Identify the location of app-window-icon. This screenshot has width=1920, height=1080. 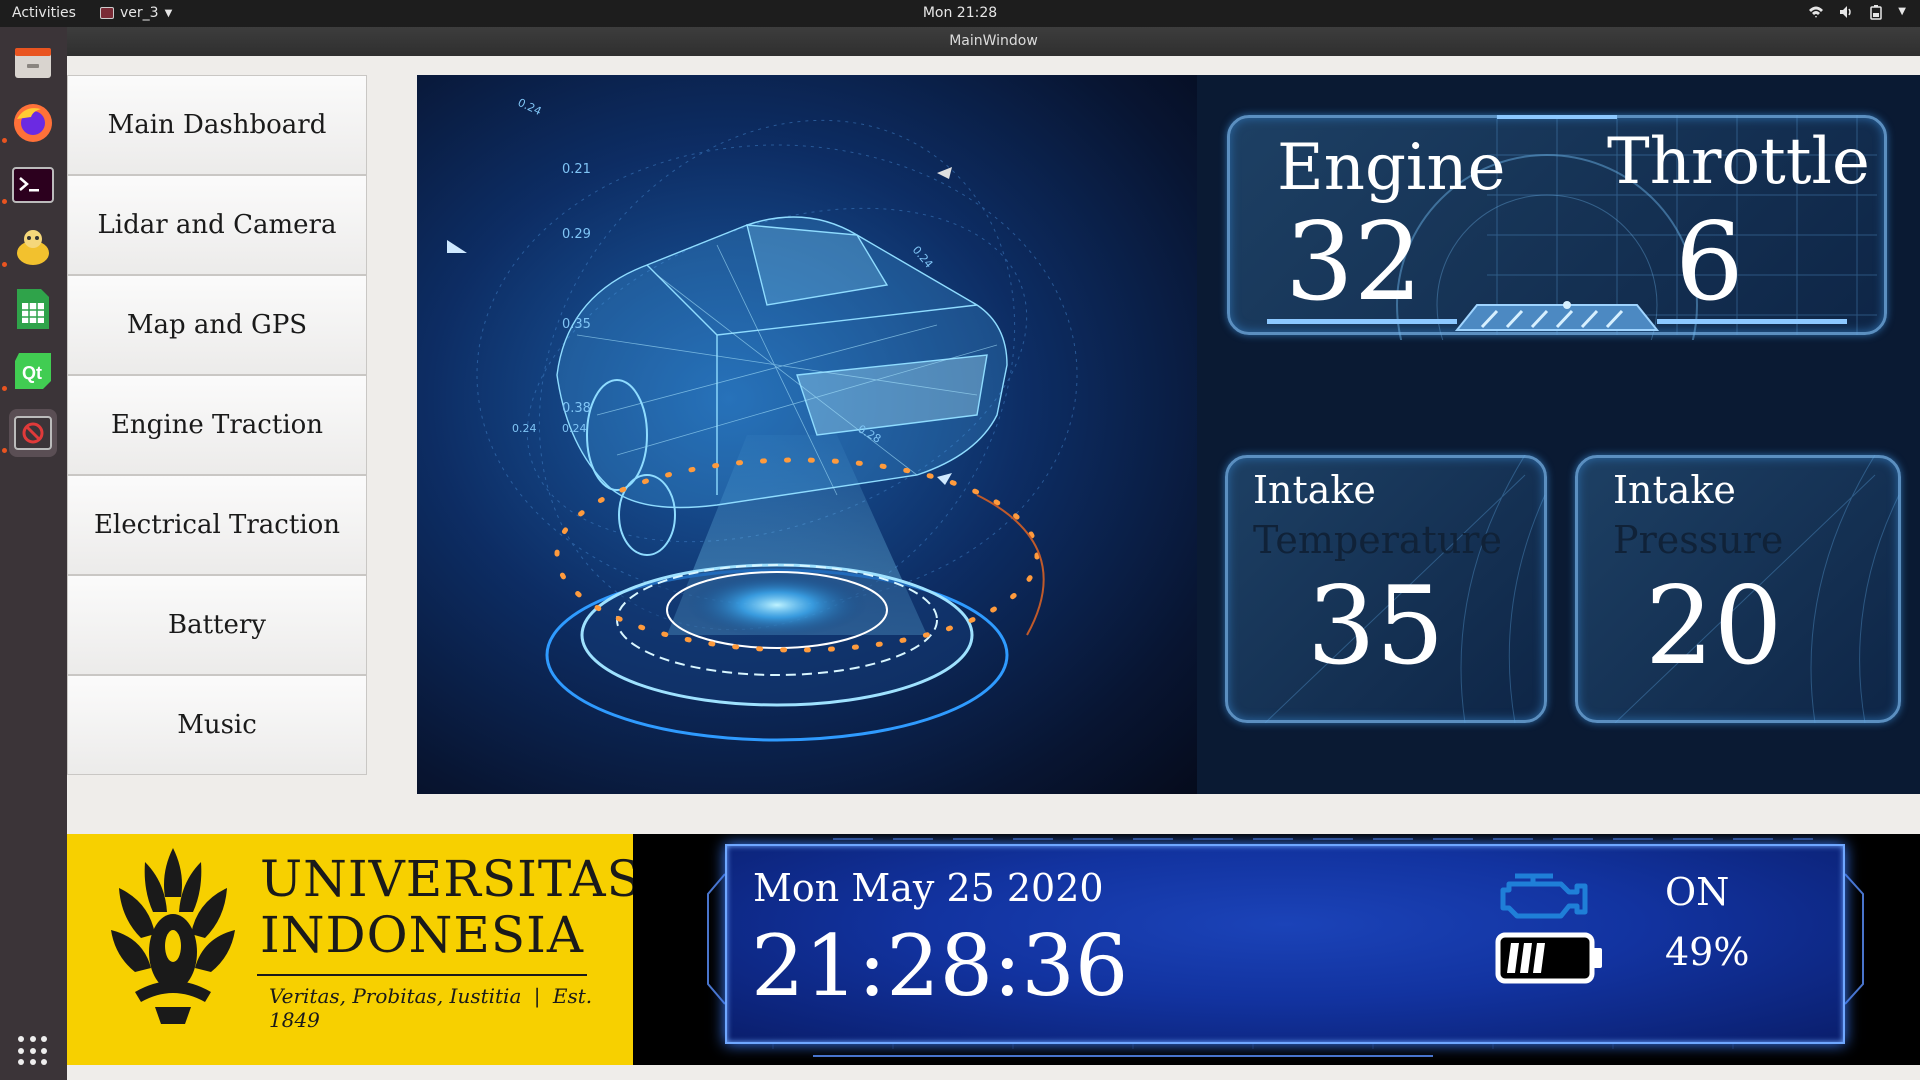
(107, 13).